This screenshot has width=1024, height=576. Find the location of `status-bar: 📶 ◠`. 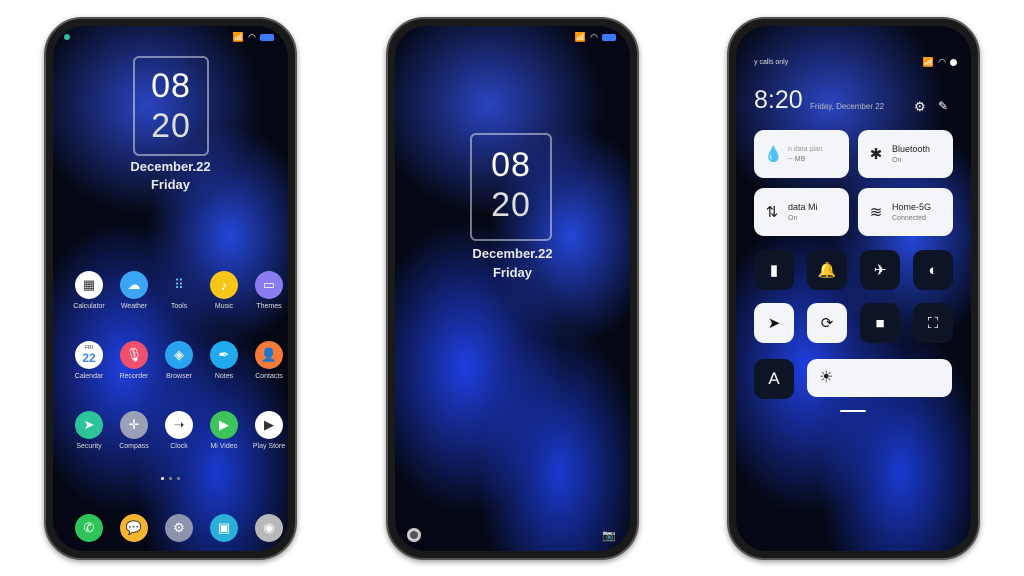

status-bar: 📶 ◠ is located at coordinates (940, 62).